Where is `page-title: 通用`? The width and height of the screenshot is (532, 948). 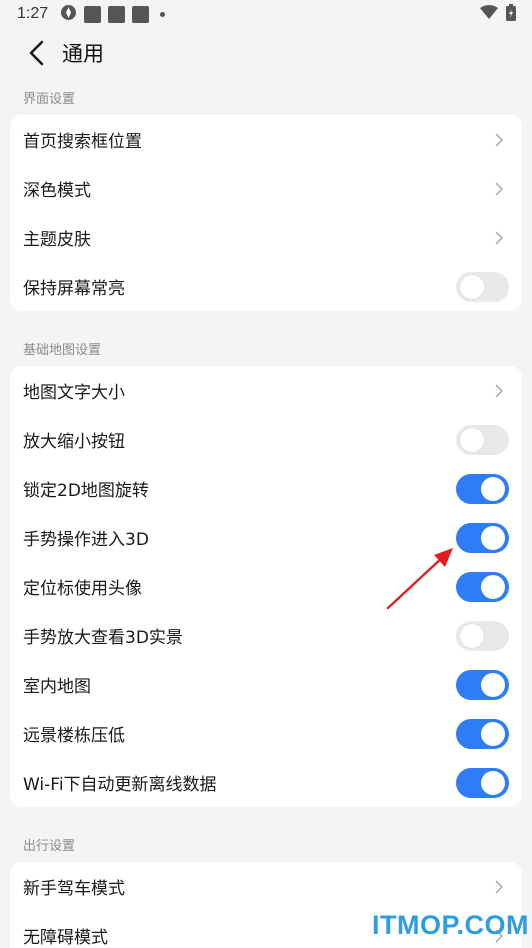 page-title: 通用 is located at coordinates (83, 54).